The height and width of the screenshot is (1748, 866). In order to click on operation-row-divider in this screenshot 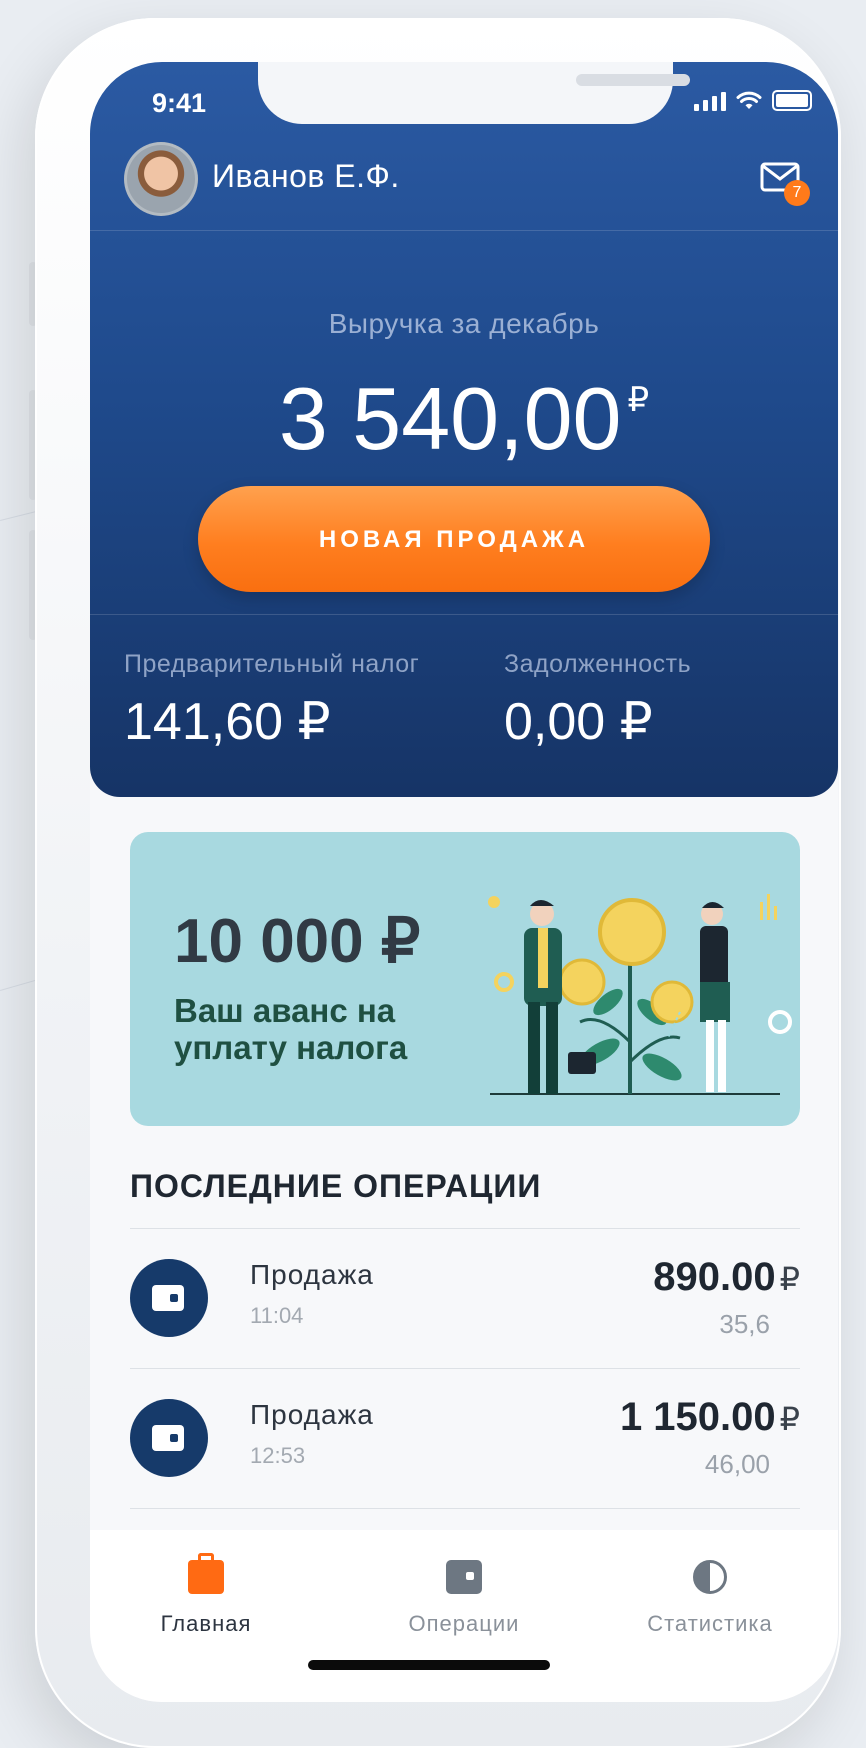, I will do `click(465, 1509)`.